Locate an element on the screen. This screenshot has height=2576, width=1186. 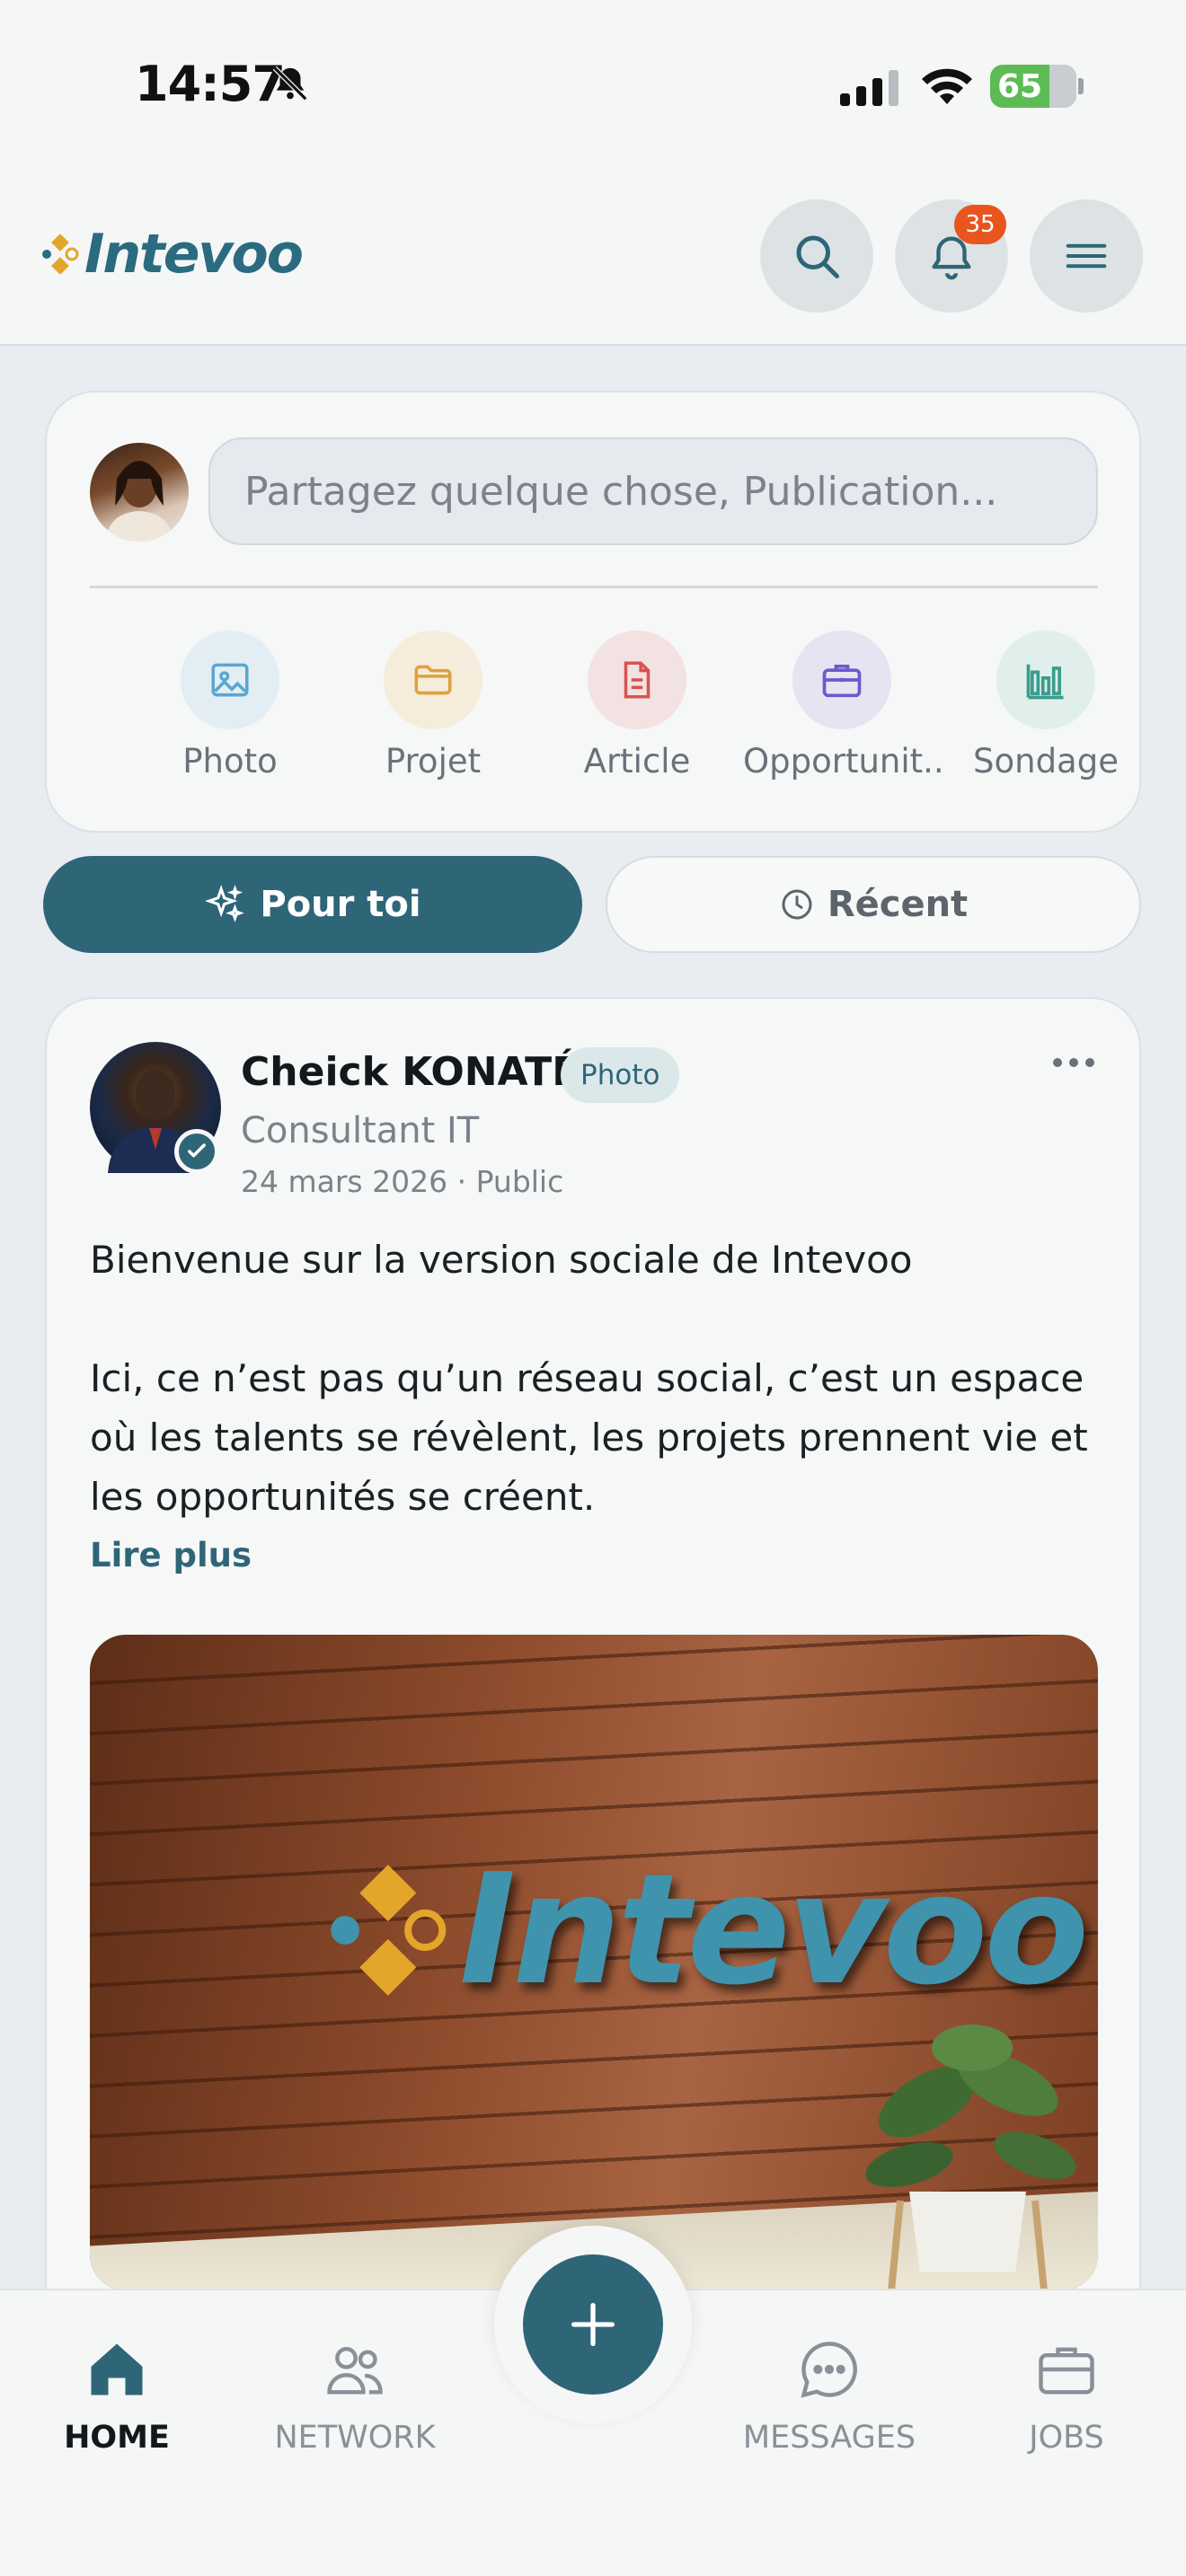
composer-action-photo: Photo is located at coordinates (230, 706).